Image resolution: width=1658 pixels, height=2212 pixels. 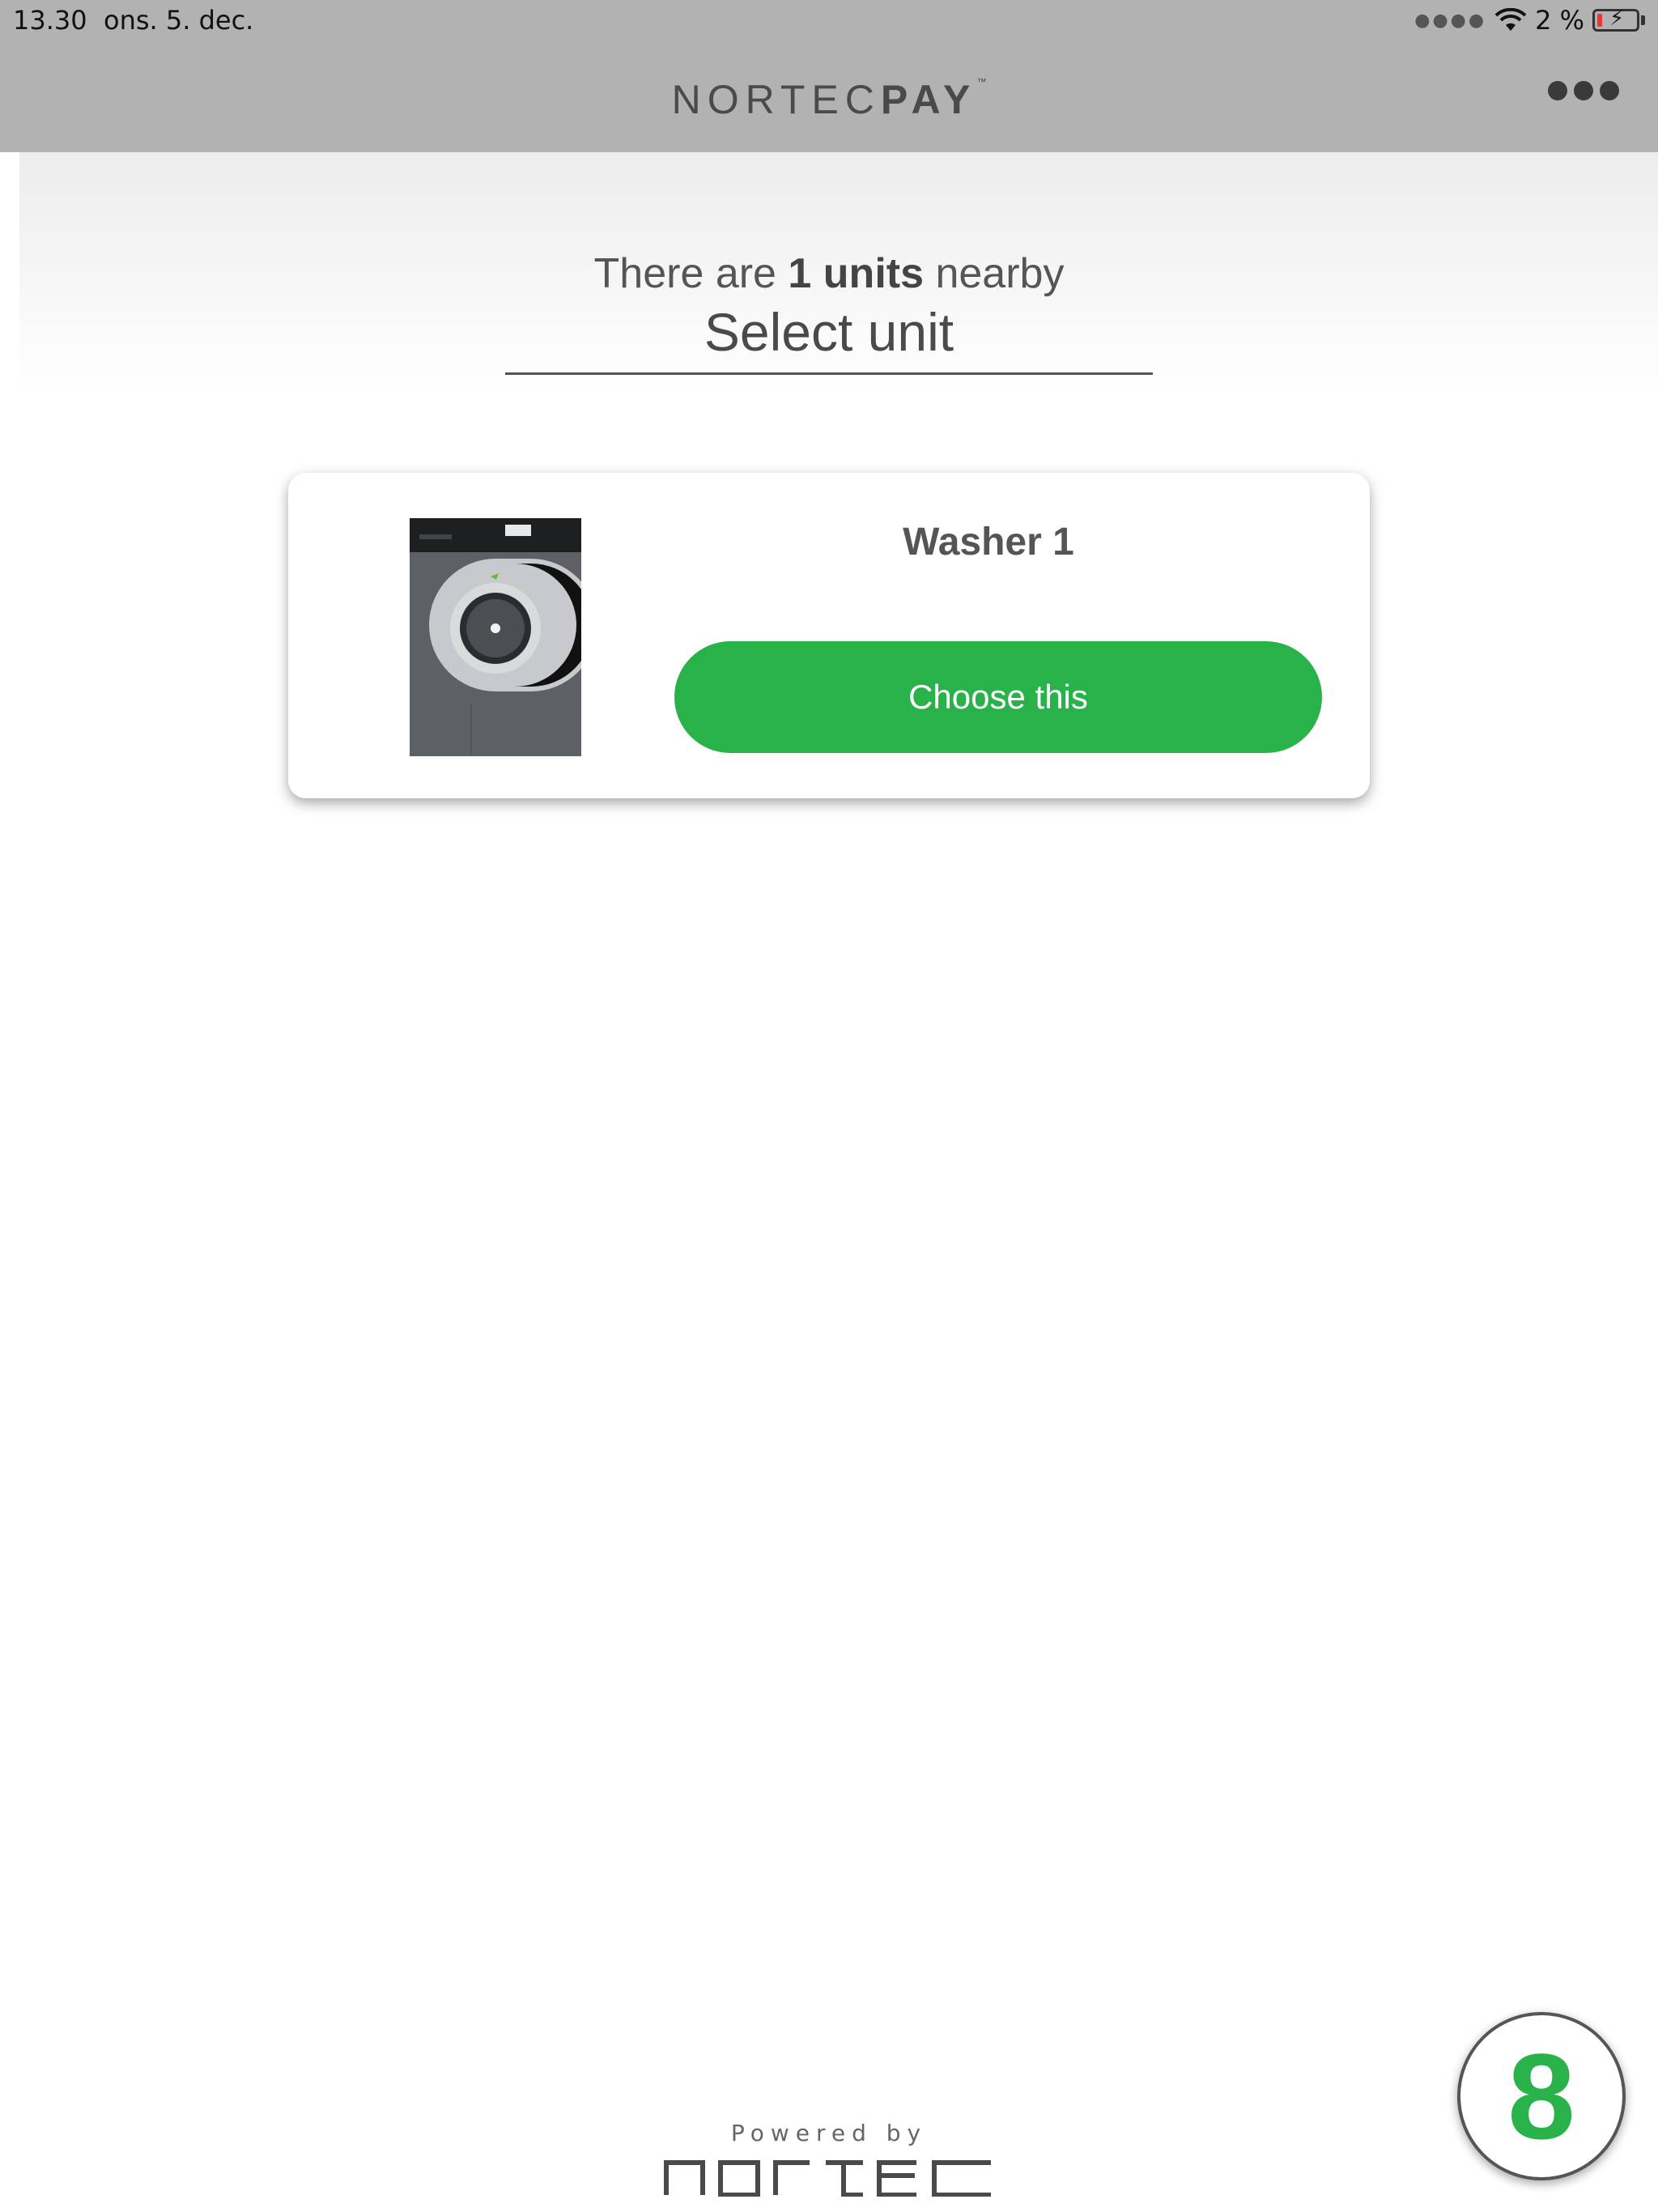 I want to click on nearby-prefix: There are, so click(x=691, y=274).